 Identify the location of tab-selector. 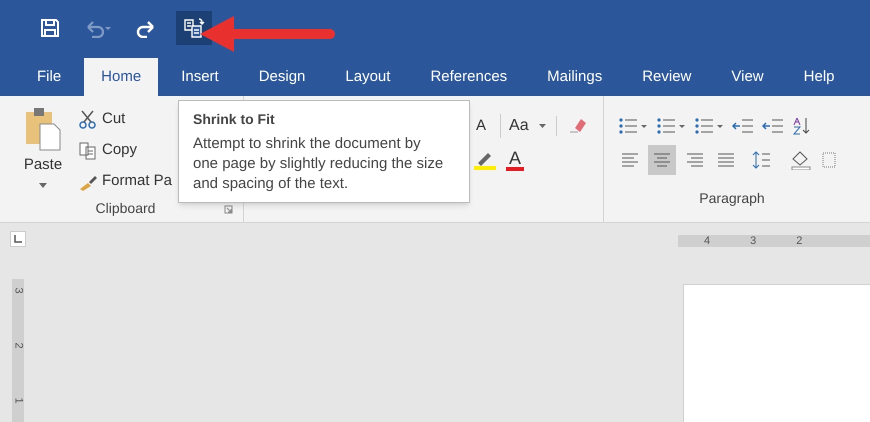
(18, 239).